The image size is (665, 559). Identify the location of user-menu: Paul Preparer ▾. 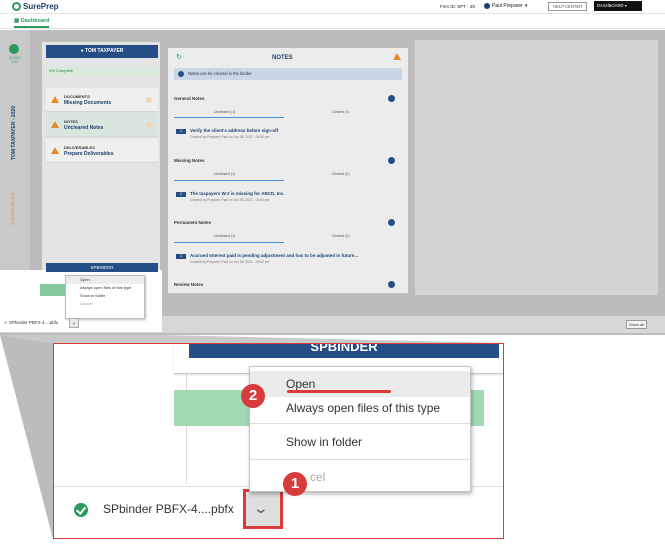
(505, 6).